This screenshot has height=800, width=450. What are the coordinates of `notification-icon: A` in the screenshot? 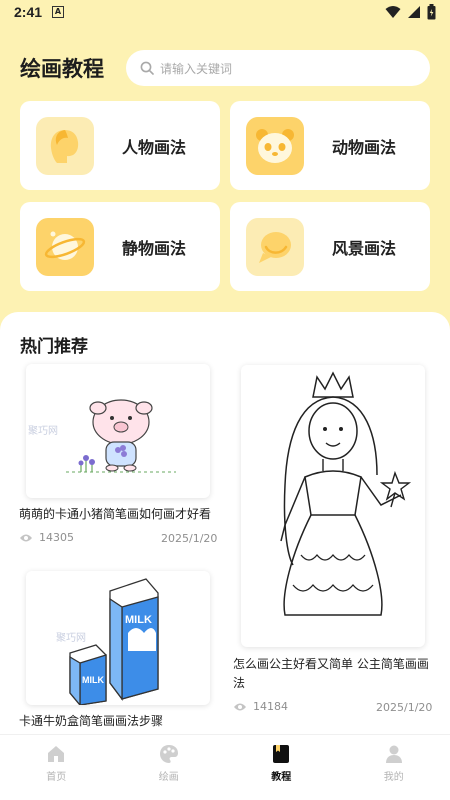 It's located at (58, 12).